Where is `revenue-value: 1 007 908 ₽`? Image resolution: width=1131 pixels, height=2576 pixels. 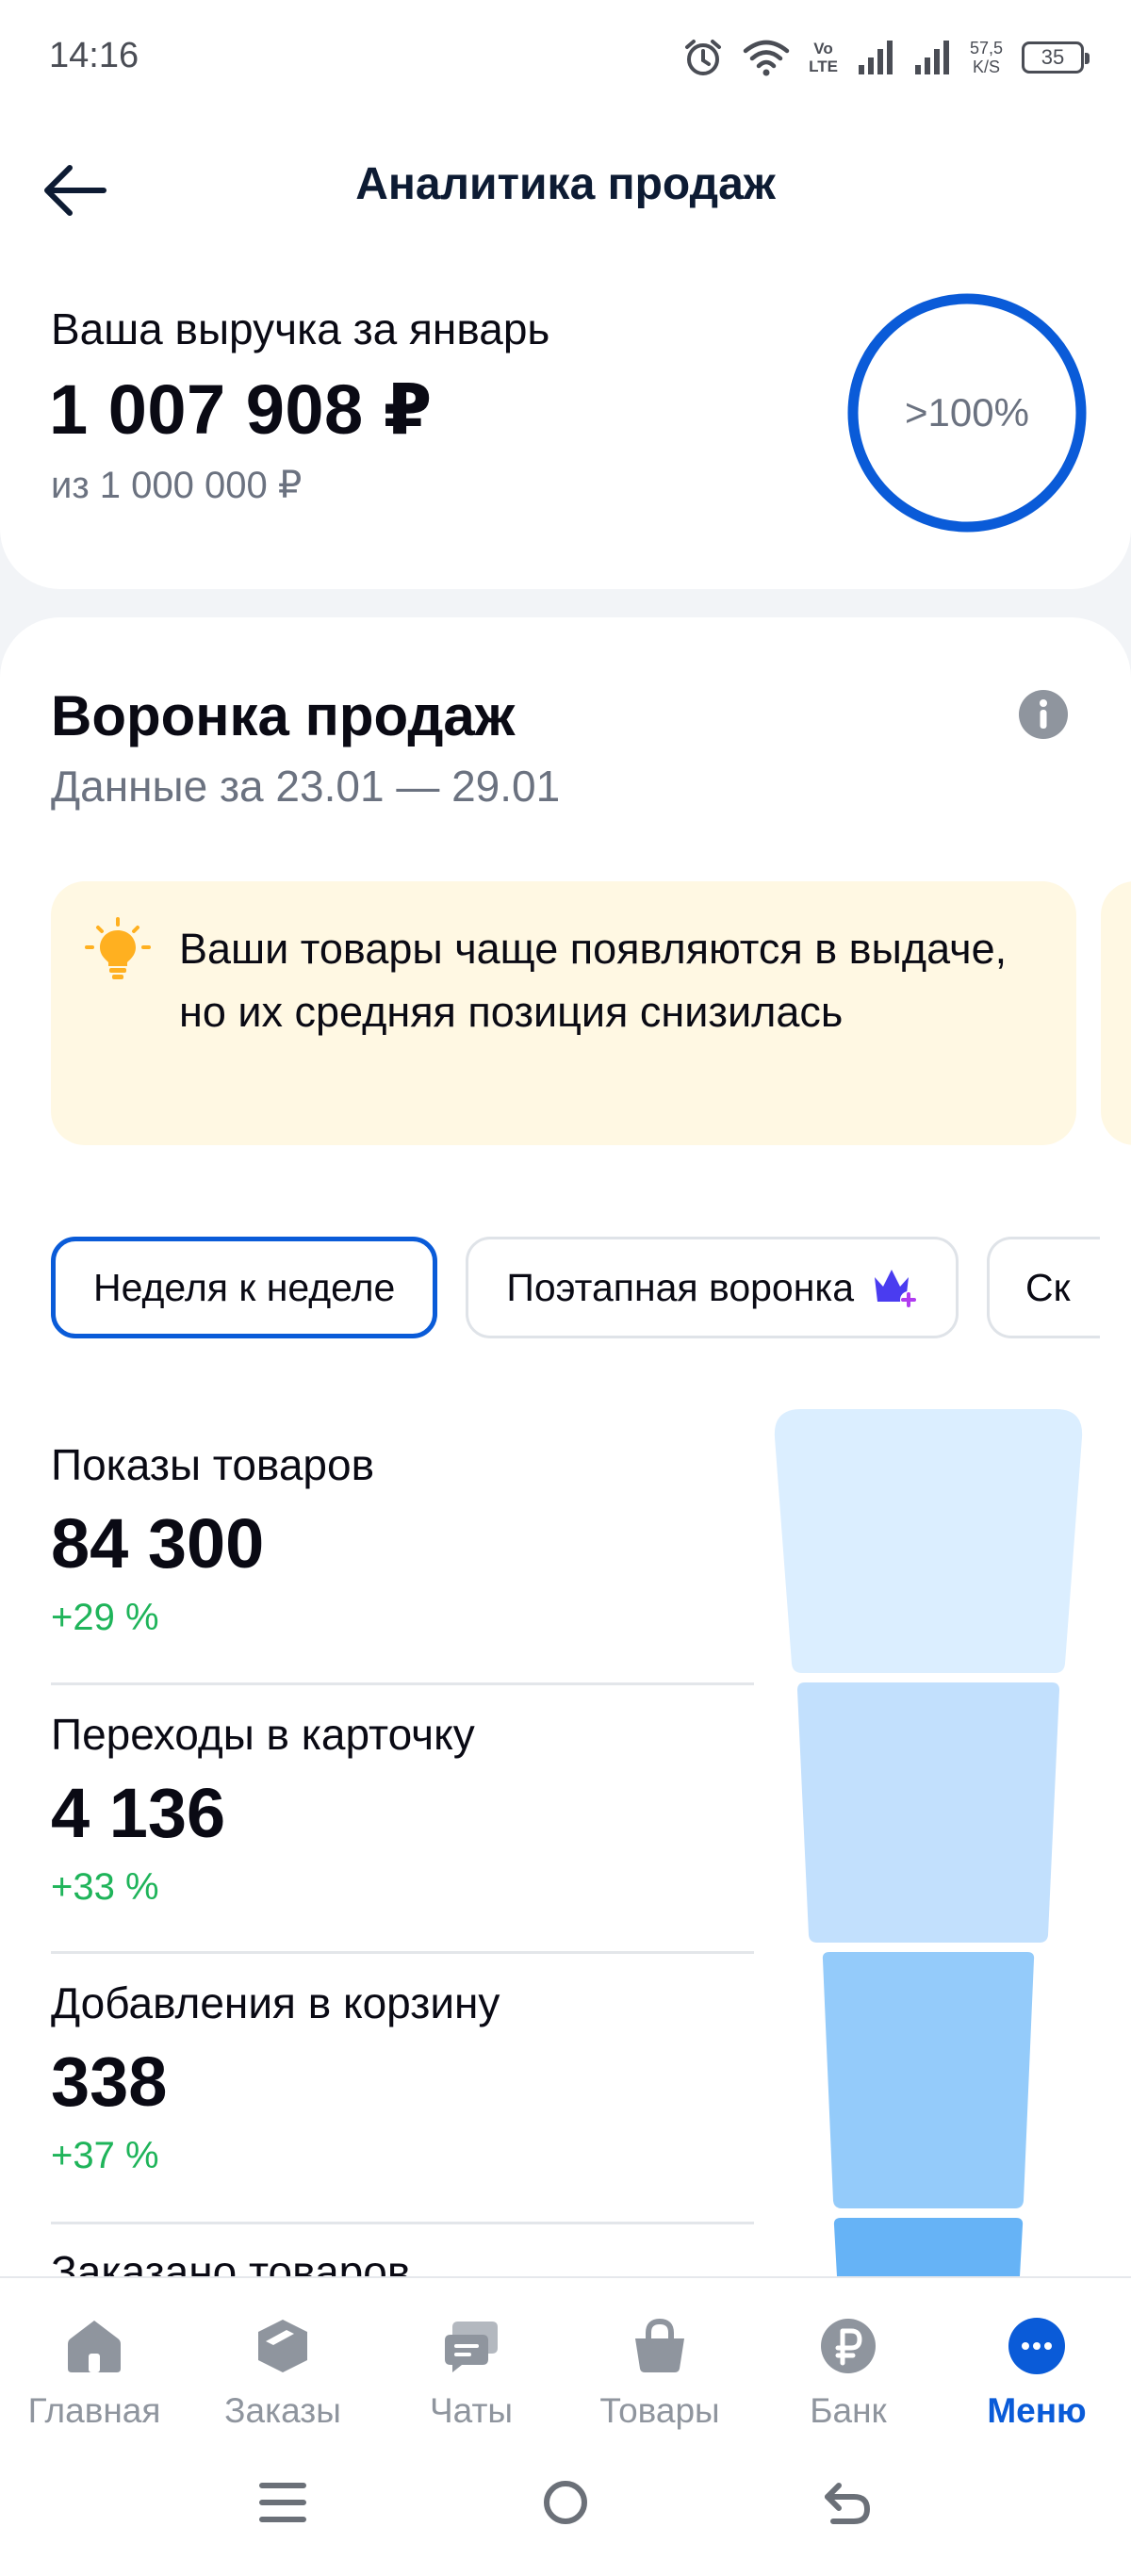 revenue-value: 1 007 908 ₽ is located at coordinates (241, 409).